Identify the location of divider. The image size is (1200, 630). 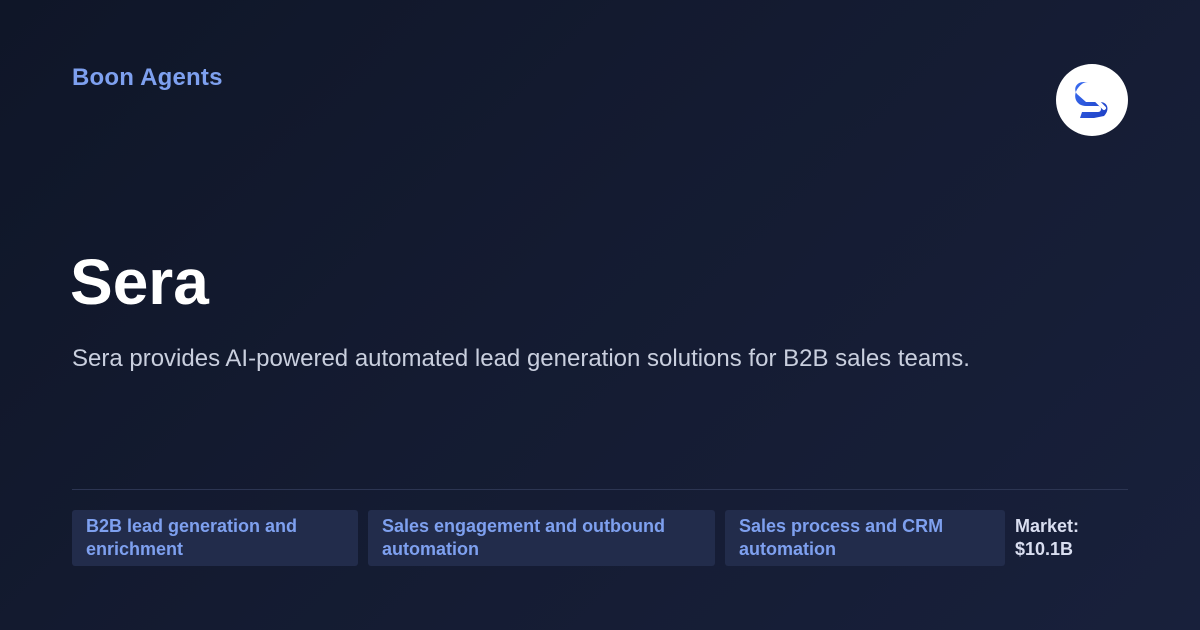
(600, 489).